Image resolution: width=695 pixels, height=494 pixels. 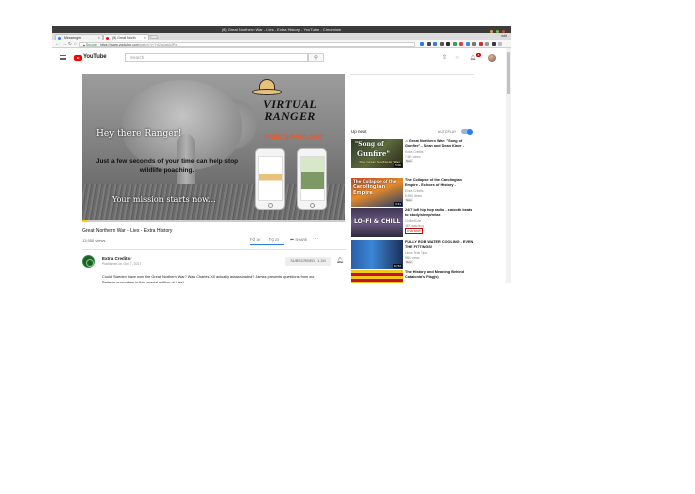 I want to click on publish-date: Published on Oct 7, 2017, so click(x=122, y=264).